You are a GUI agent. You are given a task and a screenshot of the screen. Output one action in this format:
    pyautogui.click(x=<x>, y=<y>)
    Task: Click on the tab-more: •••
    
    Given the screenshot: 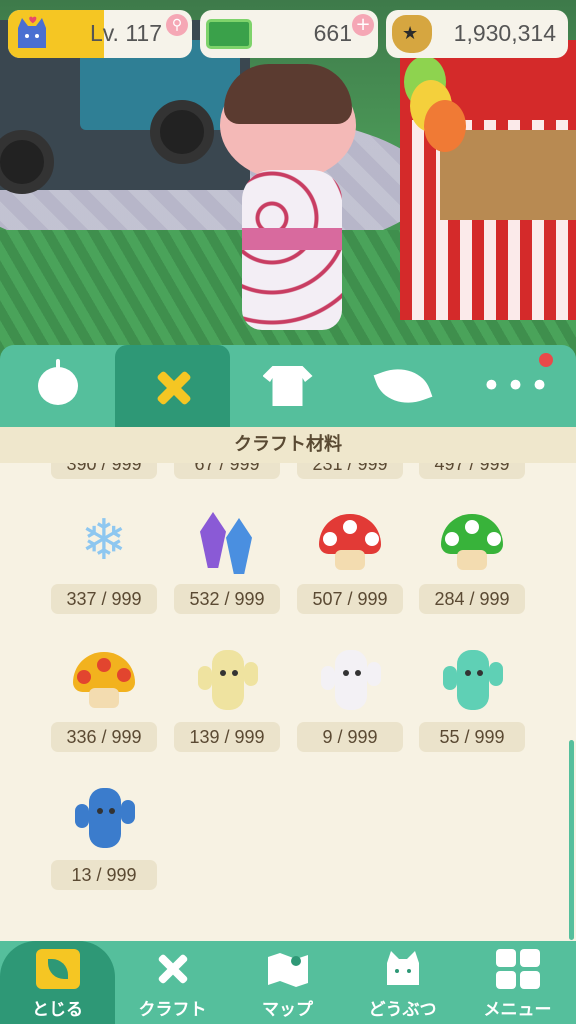 What is the action you would take?
    pyautogui.click(x=517, y=386)
    